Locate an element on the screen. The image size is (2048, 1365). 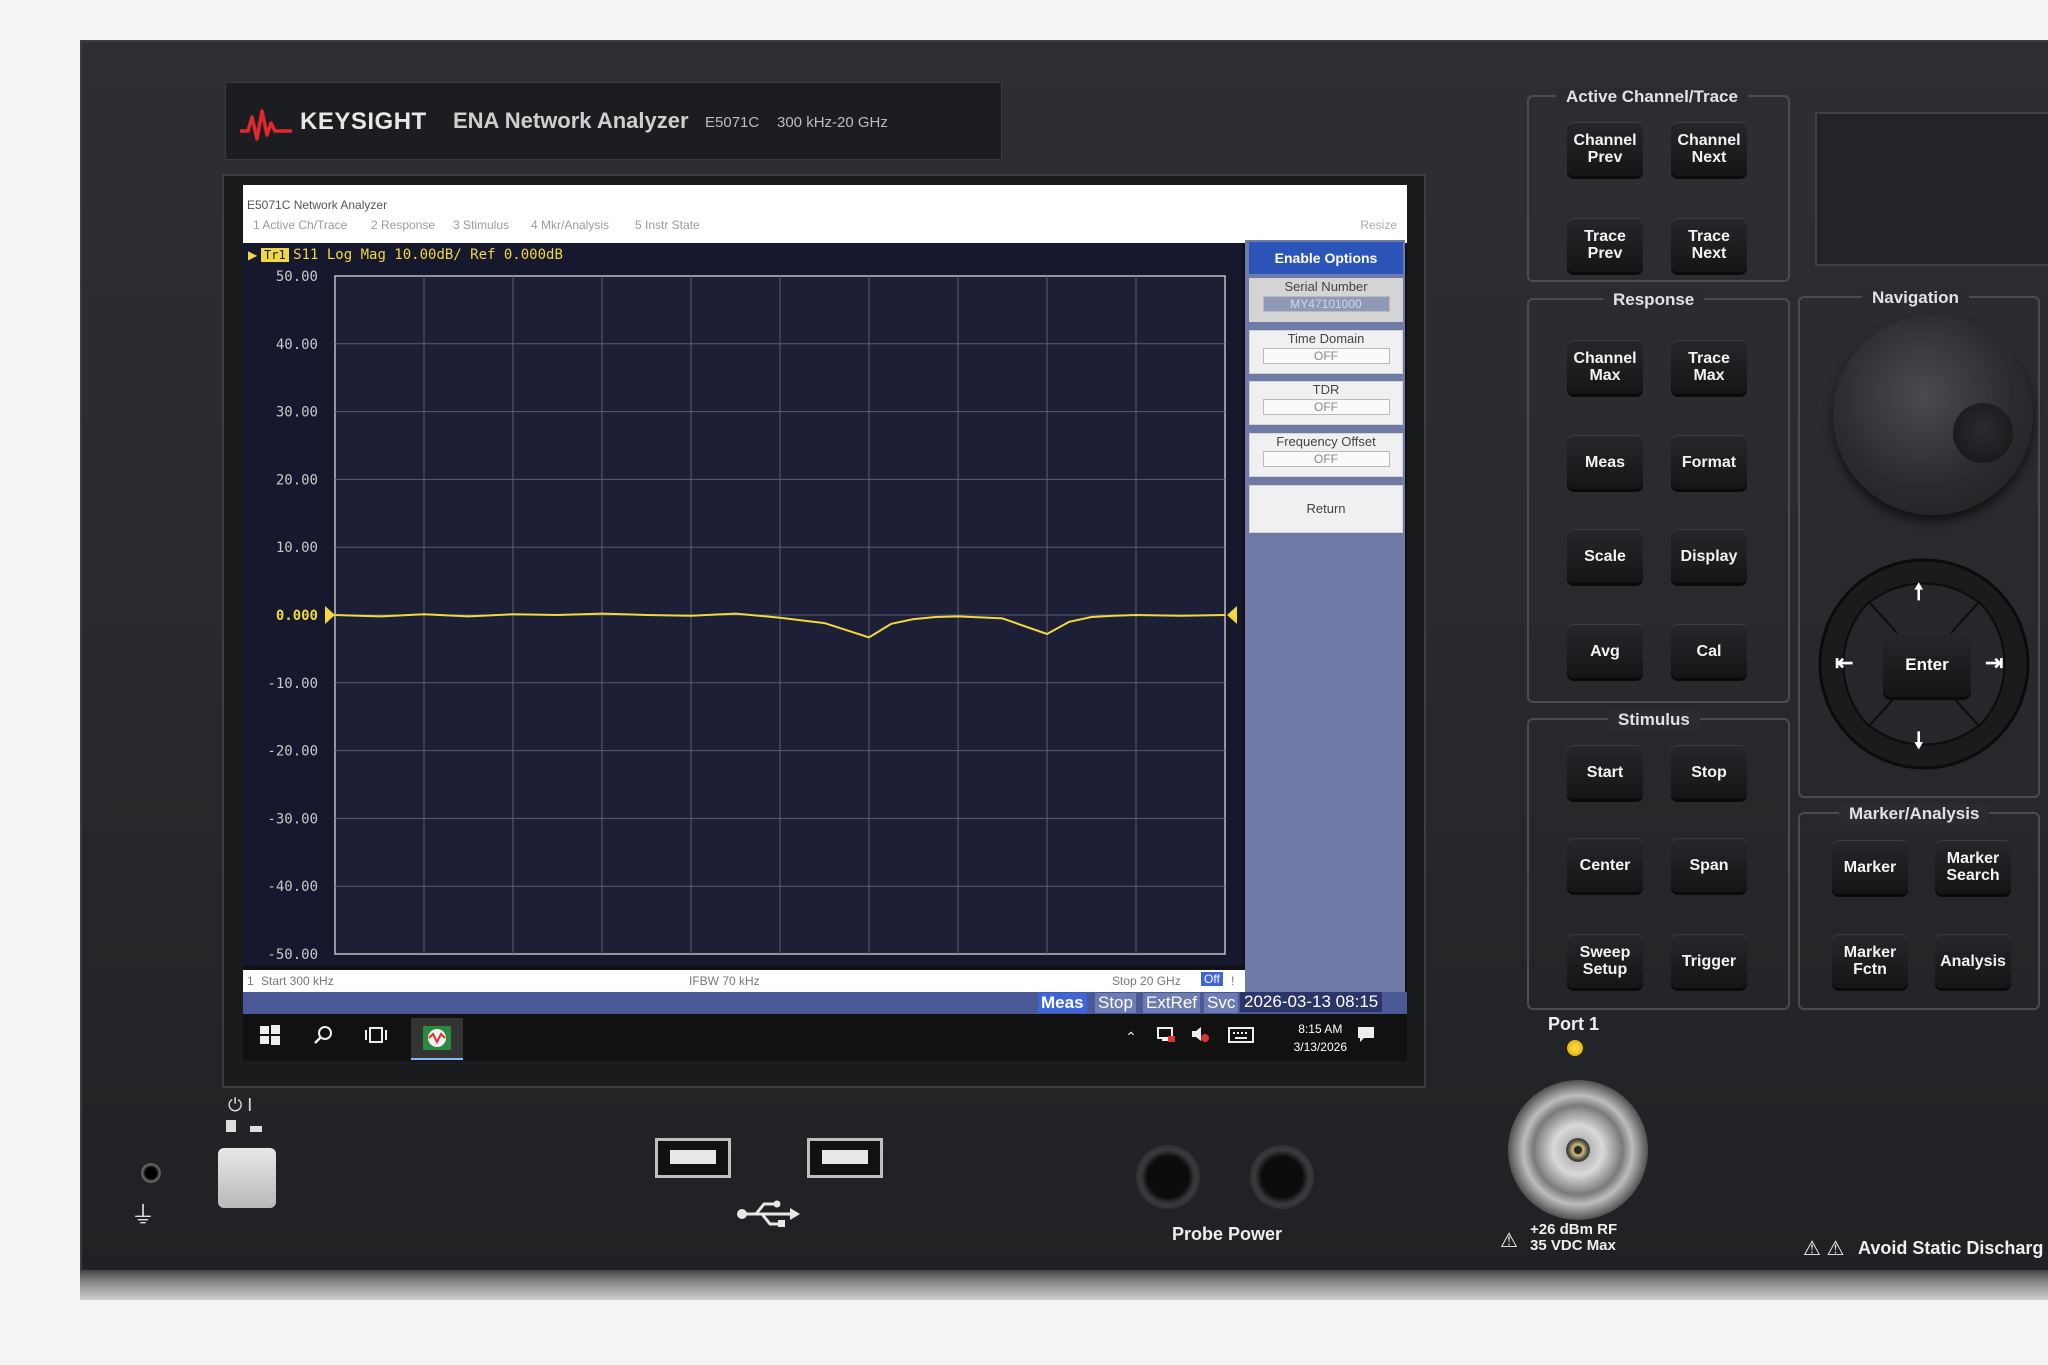
model-number: E5071C is located at coordinates (732, 122).